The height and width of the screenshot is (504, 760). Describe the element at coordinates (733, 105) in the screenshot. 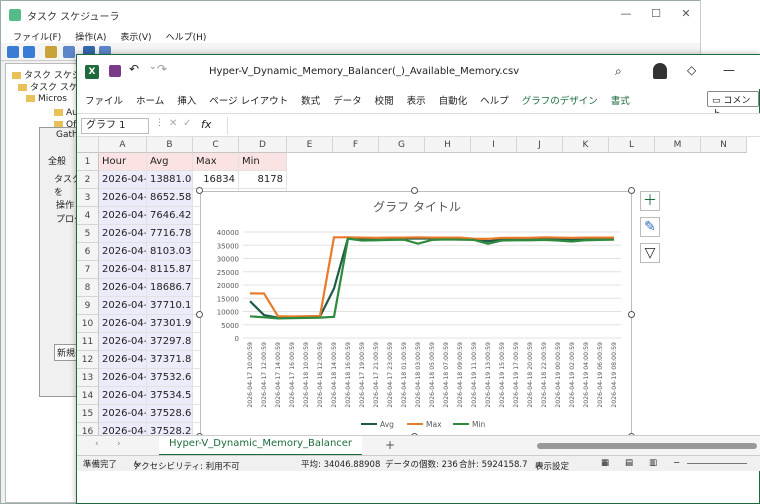

I see `comment-button: ▭ コメント` at that location.